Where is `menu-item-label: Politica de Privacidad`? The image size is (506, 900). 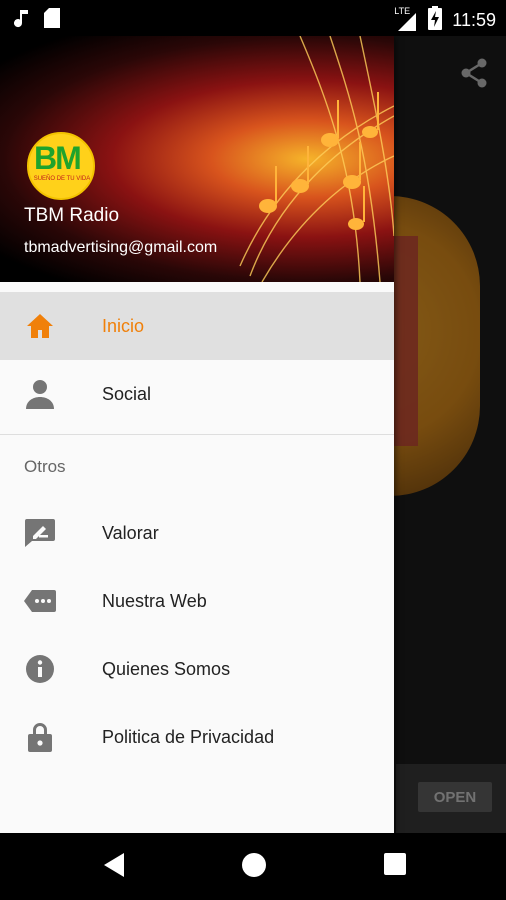 menu-item-label: Politica de Privacidad is located at coordinates (188, 736).